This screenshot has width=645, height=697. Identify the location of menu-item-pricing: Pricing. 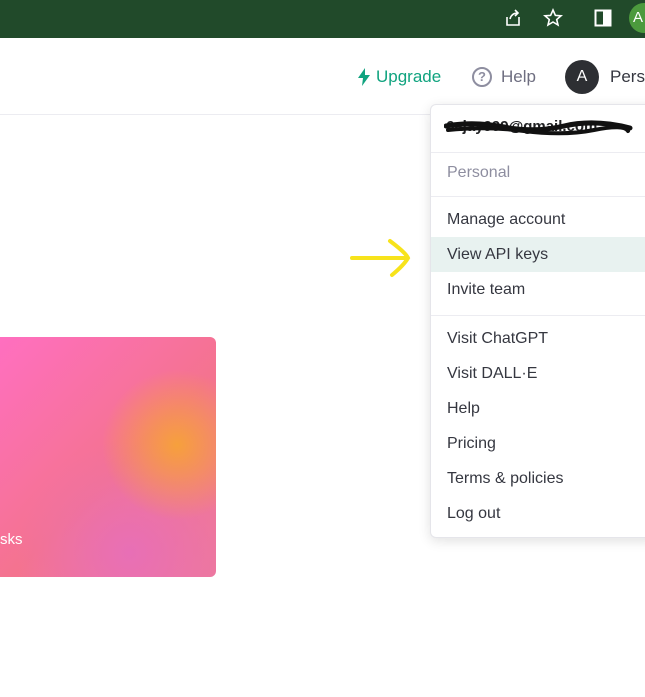
(538, 443).